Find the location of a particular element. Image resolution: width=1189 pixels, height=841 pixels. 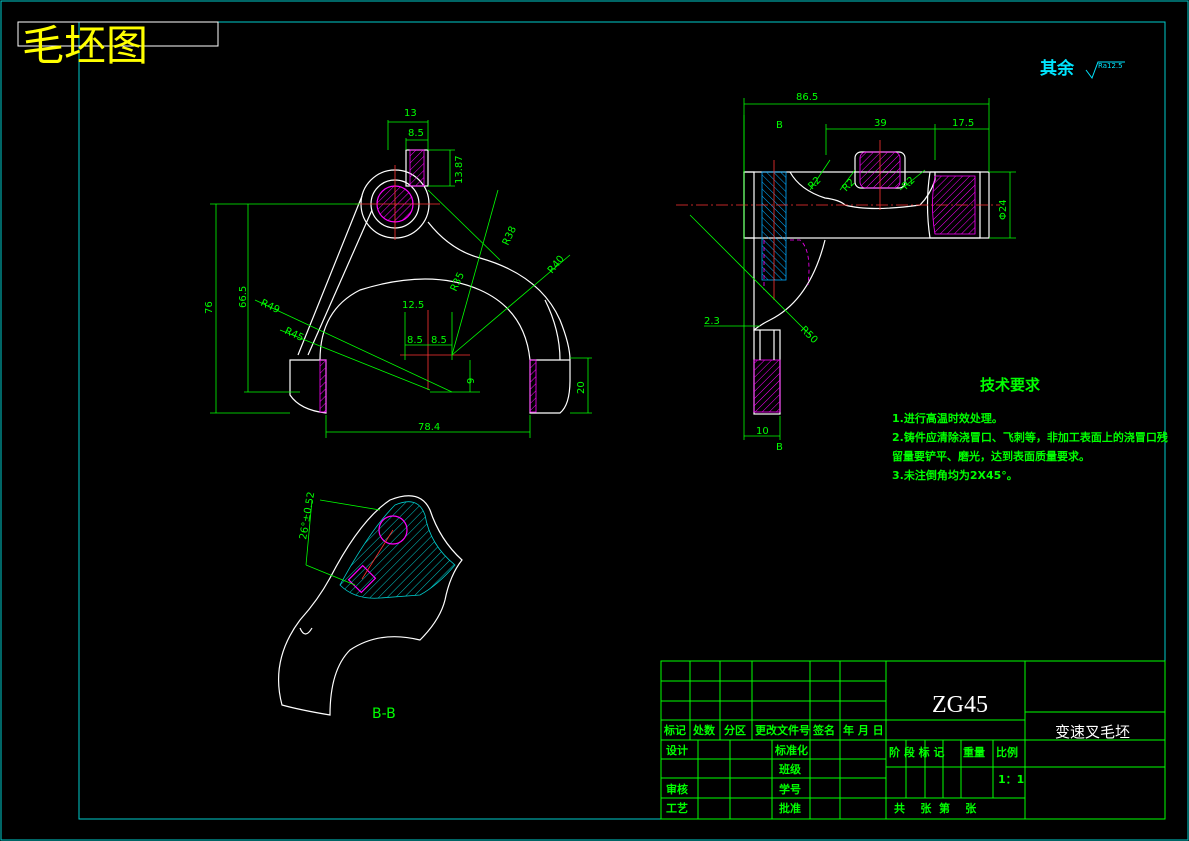

dim-r49: R49 is located at coordinates (270, 307).